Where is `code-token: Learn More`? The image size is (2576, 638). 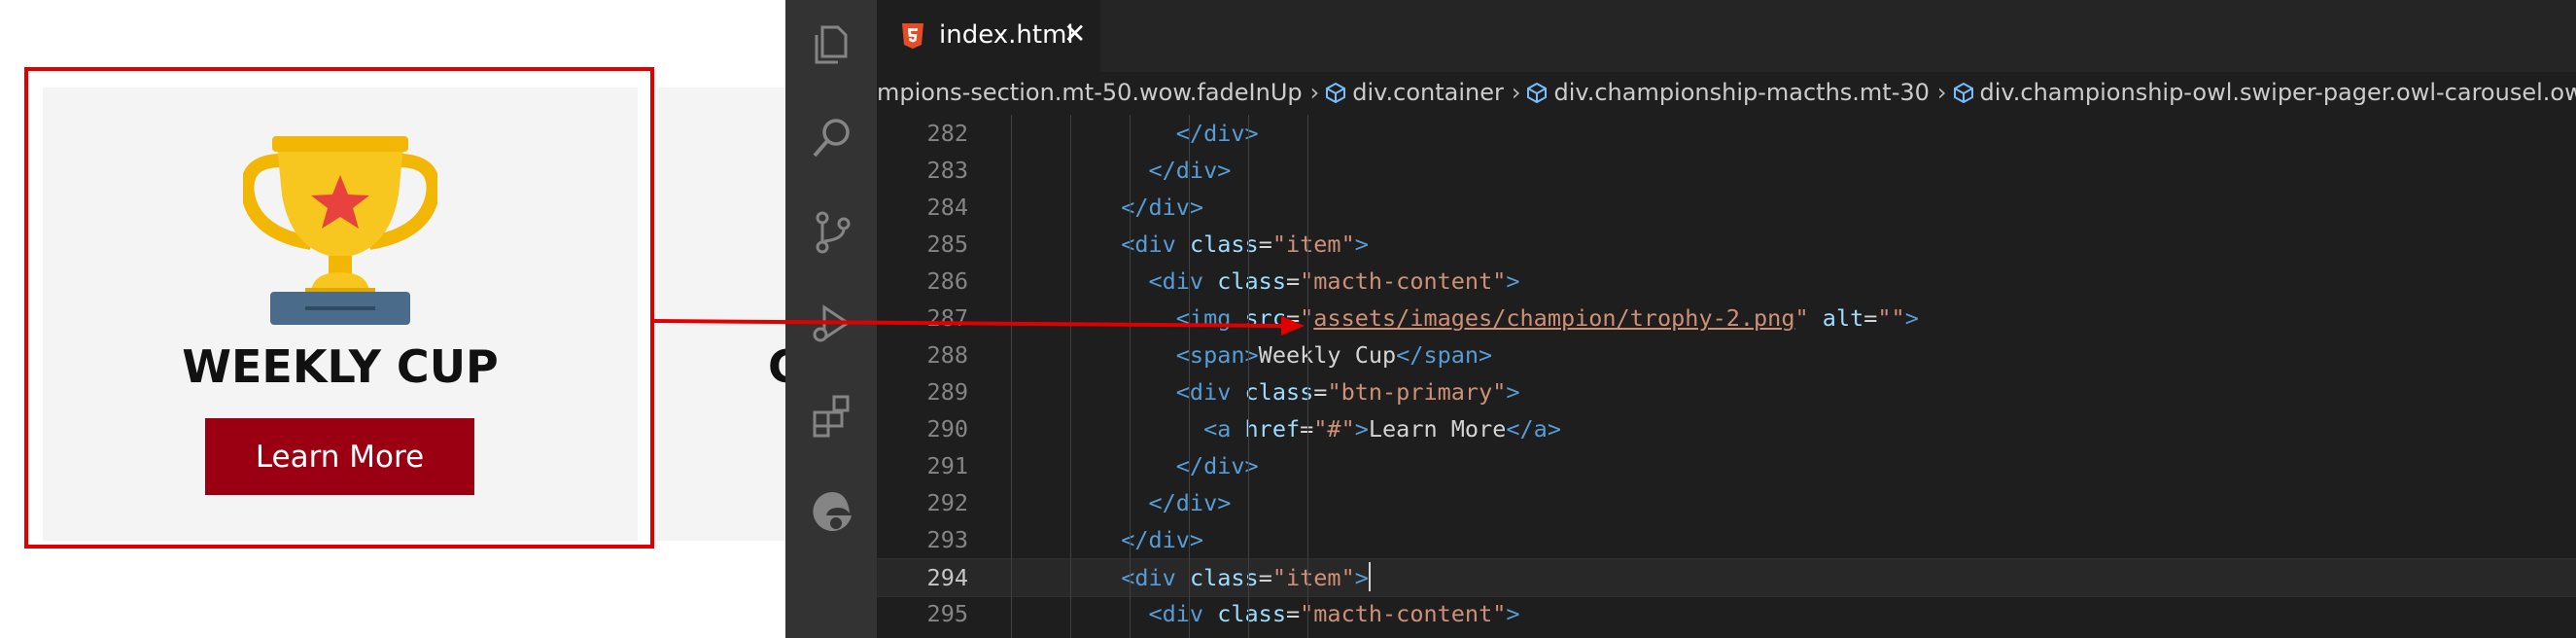 code-token: Learn More is located at coordinates (1437, 429).